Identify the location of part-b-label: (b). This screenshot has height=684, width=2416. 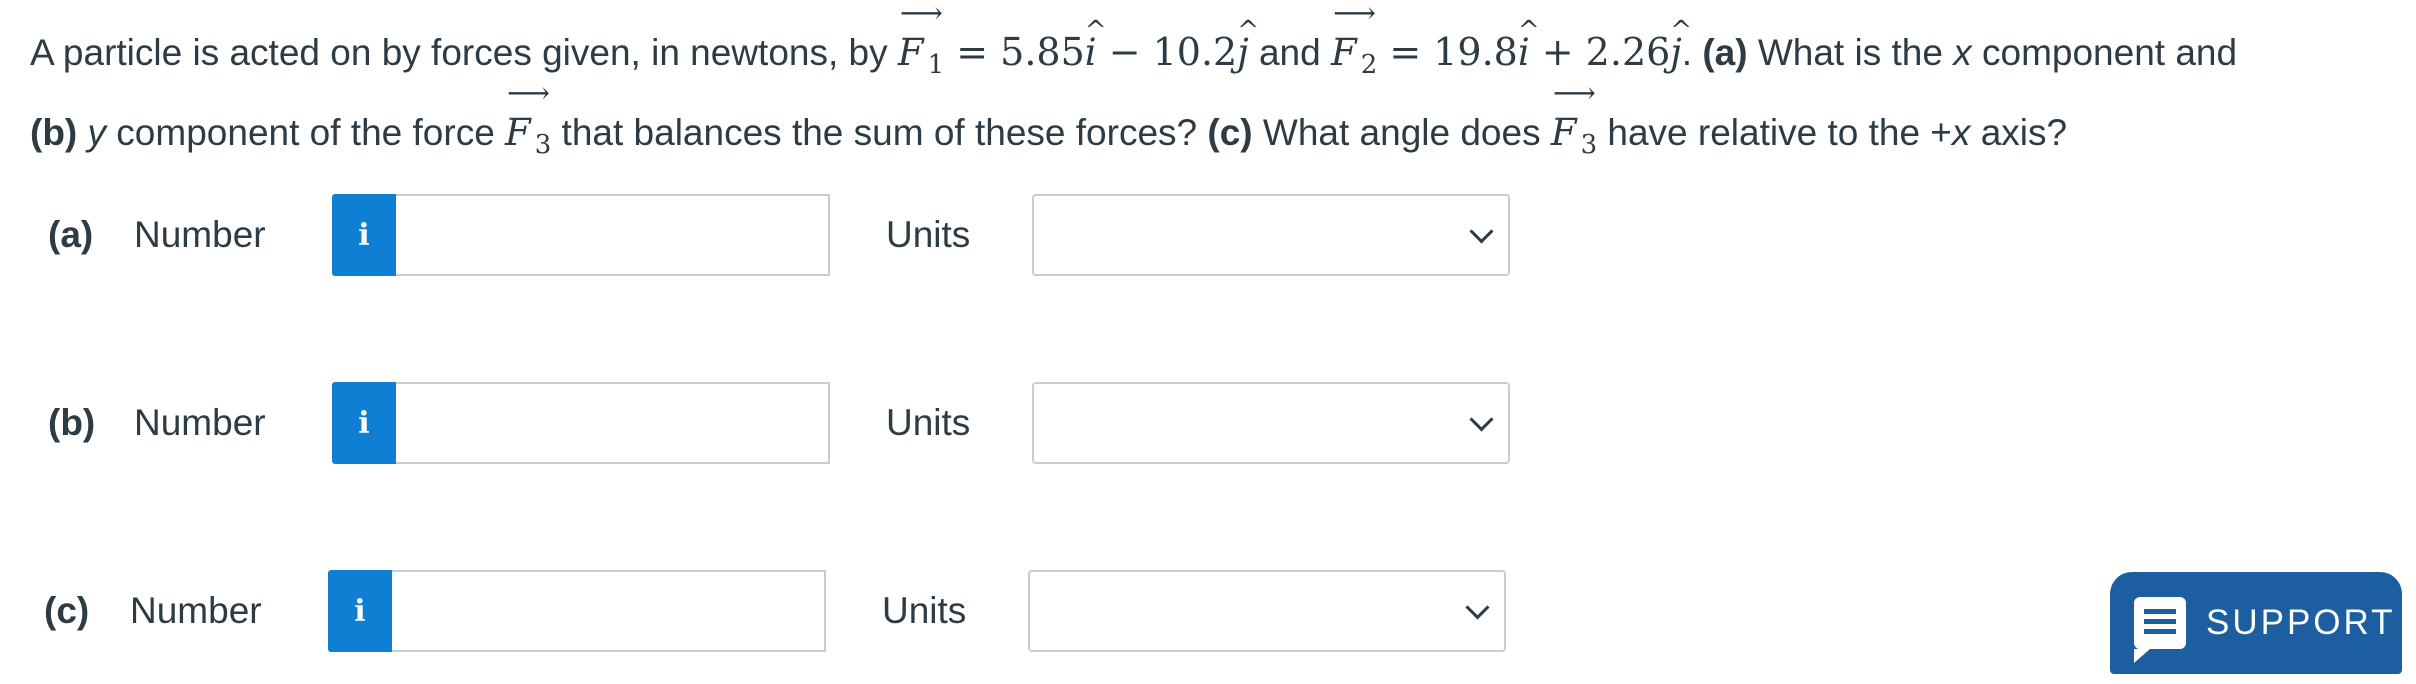
(54, 132).